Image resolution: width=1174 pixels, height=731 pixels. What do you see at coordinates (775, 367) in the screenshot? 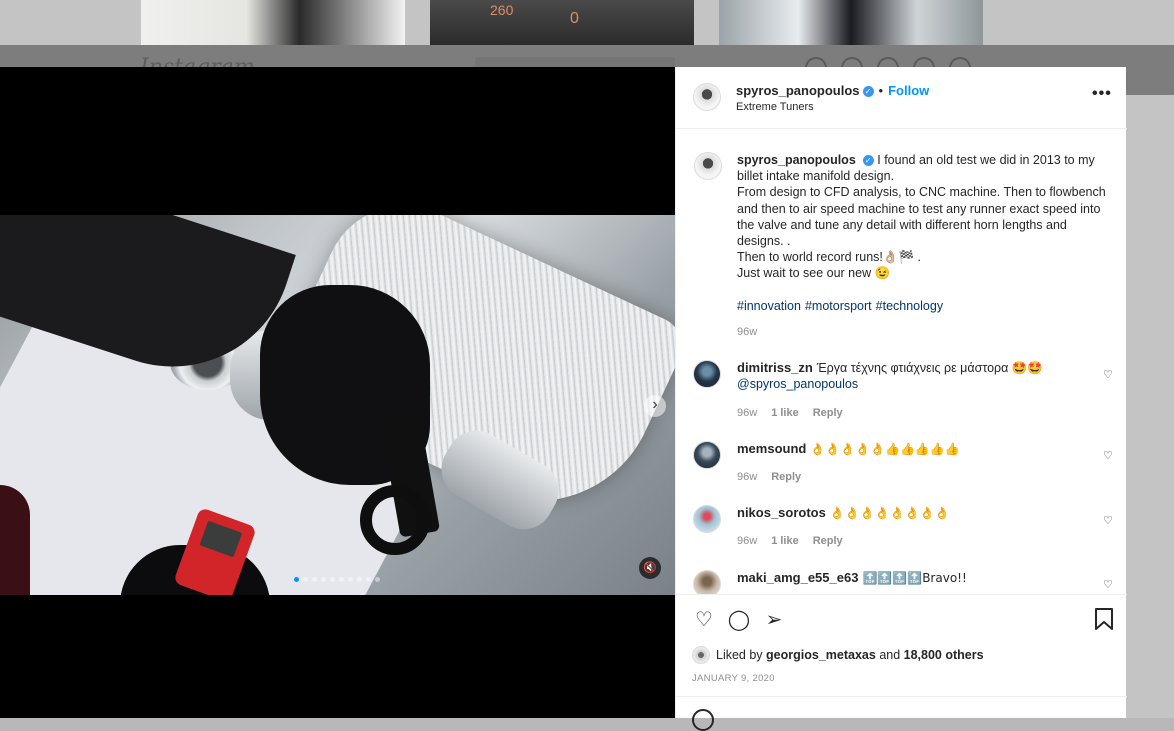
I see `commenter-username: dimitriss_zn` at bounding box center [775, 367].